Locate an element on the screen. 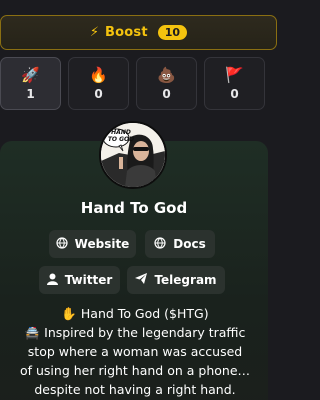  fire-icon: 🔥 is located at coordinates (98, 74).